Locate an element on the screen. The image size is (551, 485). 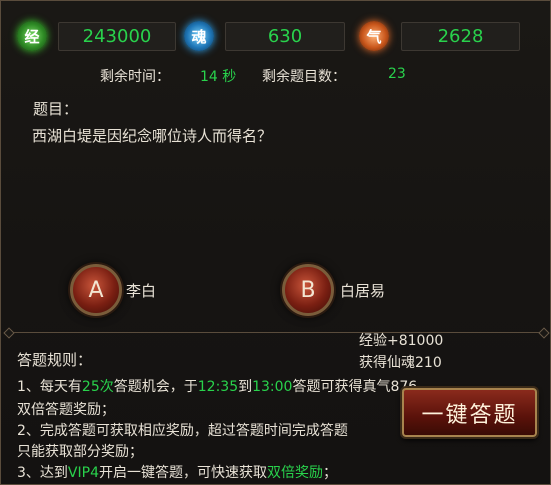
option-b-button: B is located at coordinates (308, 290).